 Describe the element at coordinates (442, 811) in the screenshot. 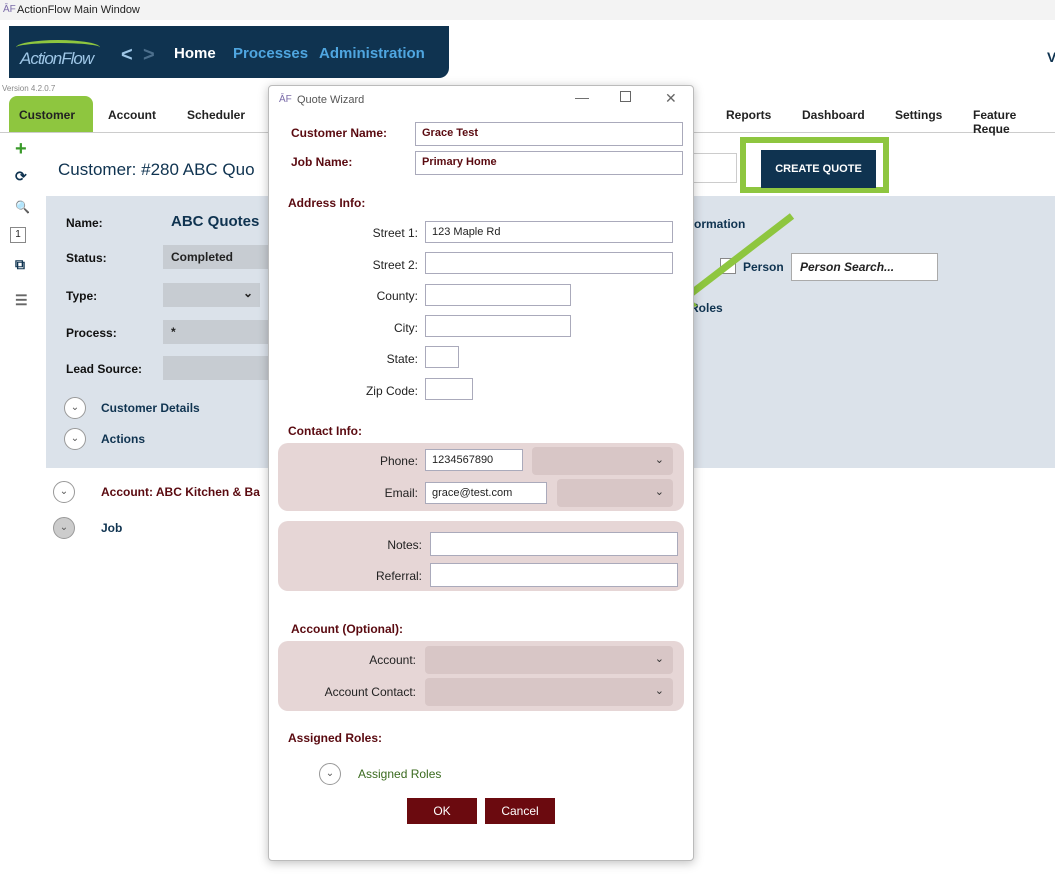

I see `ok-button: OK` at that location.